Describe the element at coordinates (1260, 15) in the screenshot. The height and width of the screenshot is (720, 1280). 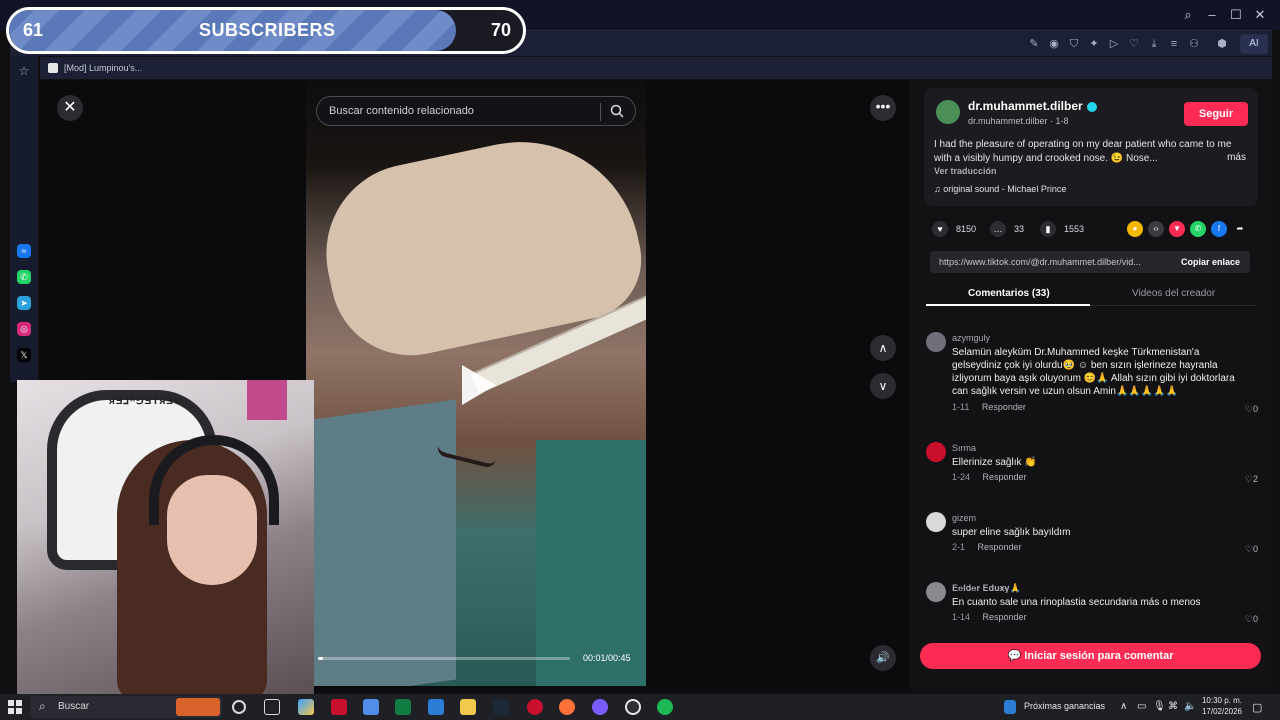
I see `close-window-button: ✕` at that location.